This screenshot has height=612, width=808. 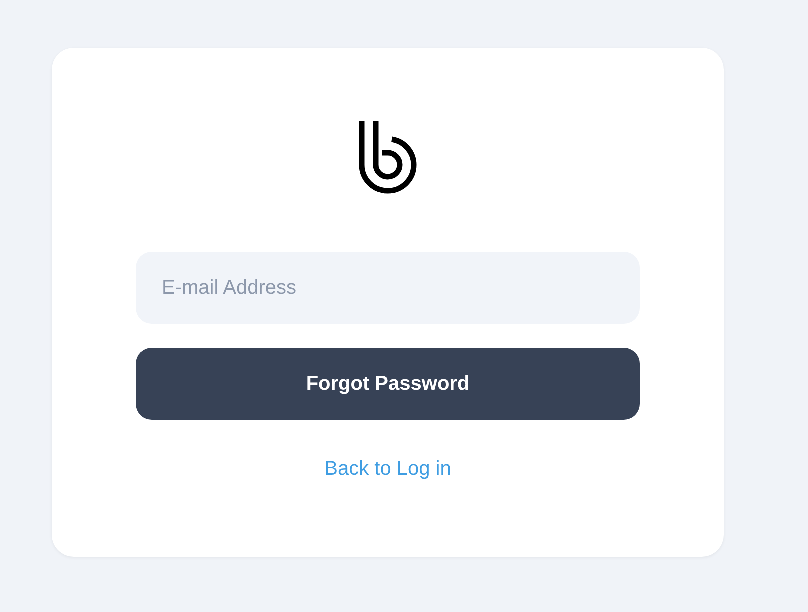 I want to click on forgot-password-button: Forgot Password, so click(x=388, y=384).